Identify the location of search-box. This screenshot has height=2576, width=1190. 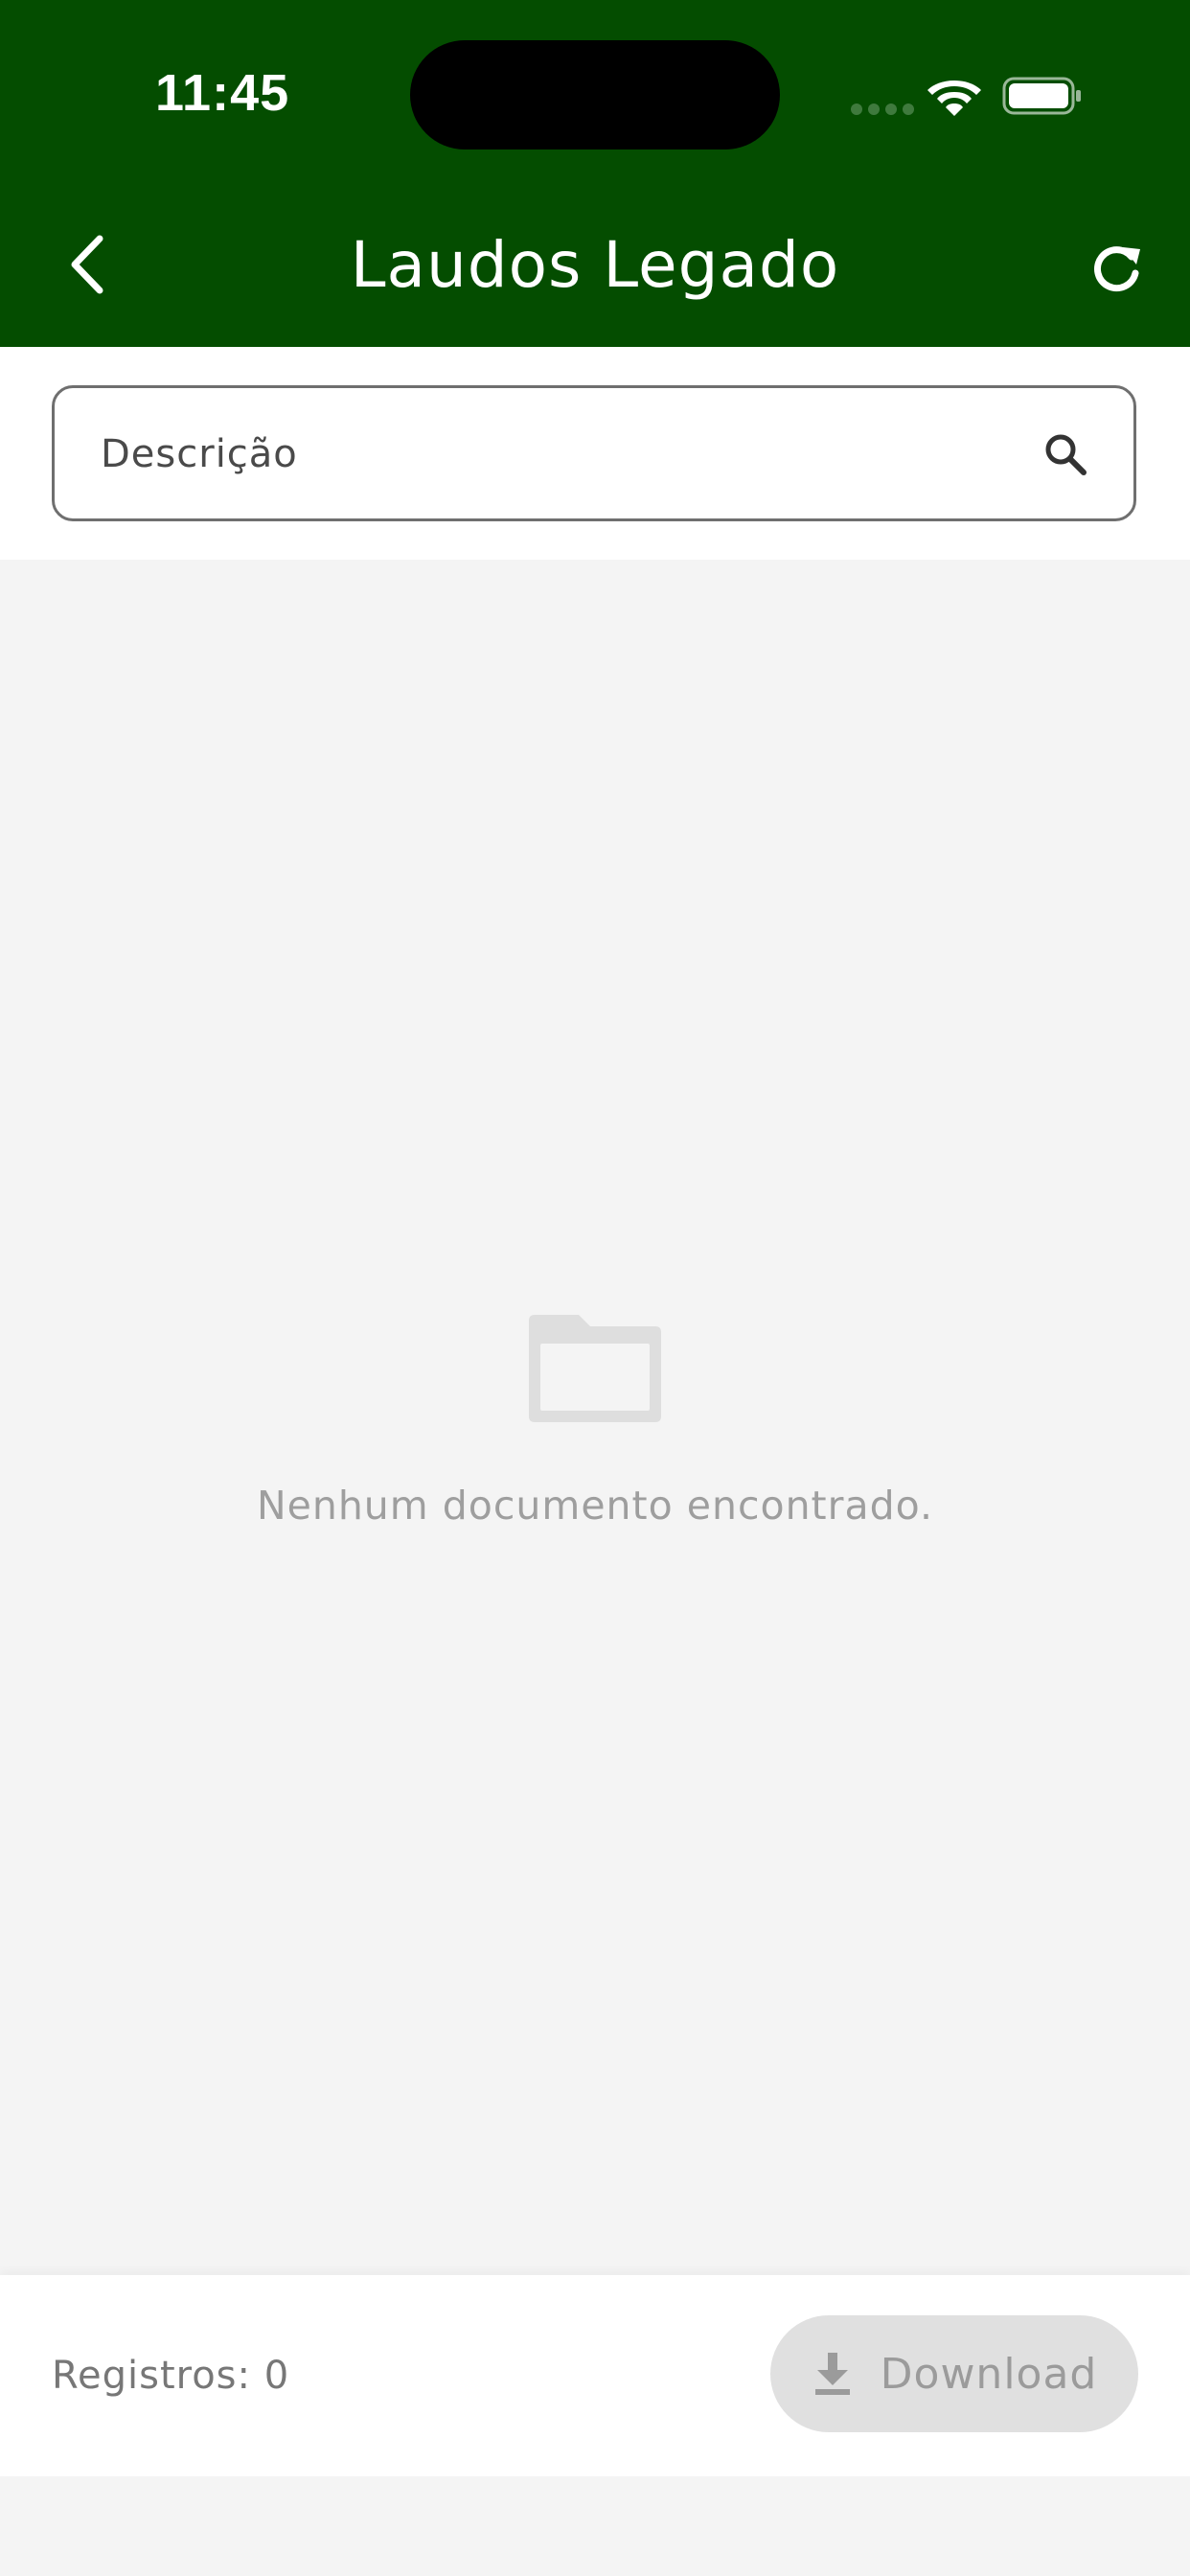
(594, 453).